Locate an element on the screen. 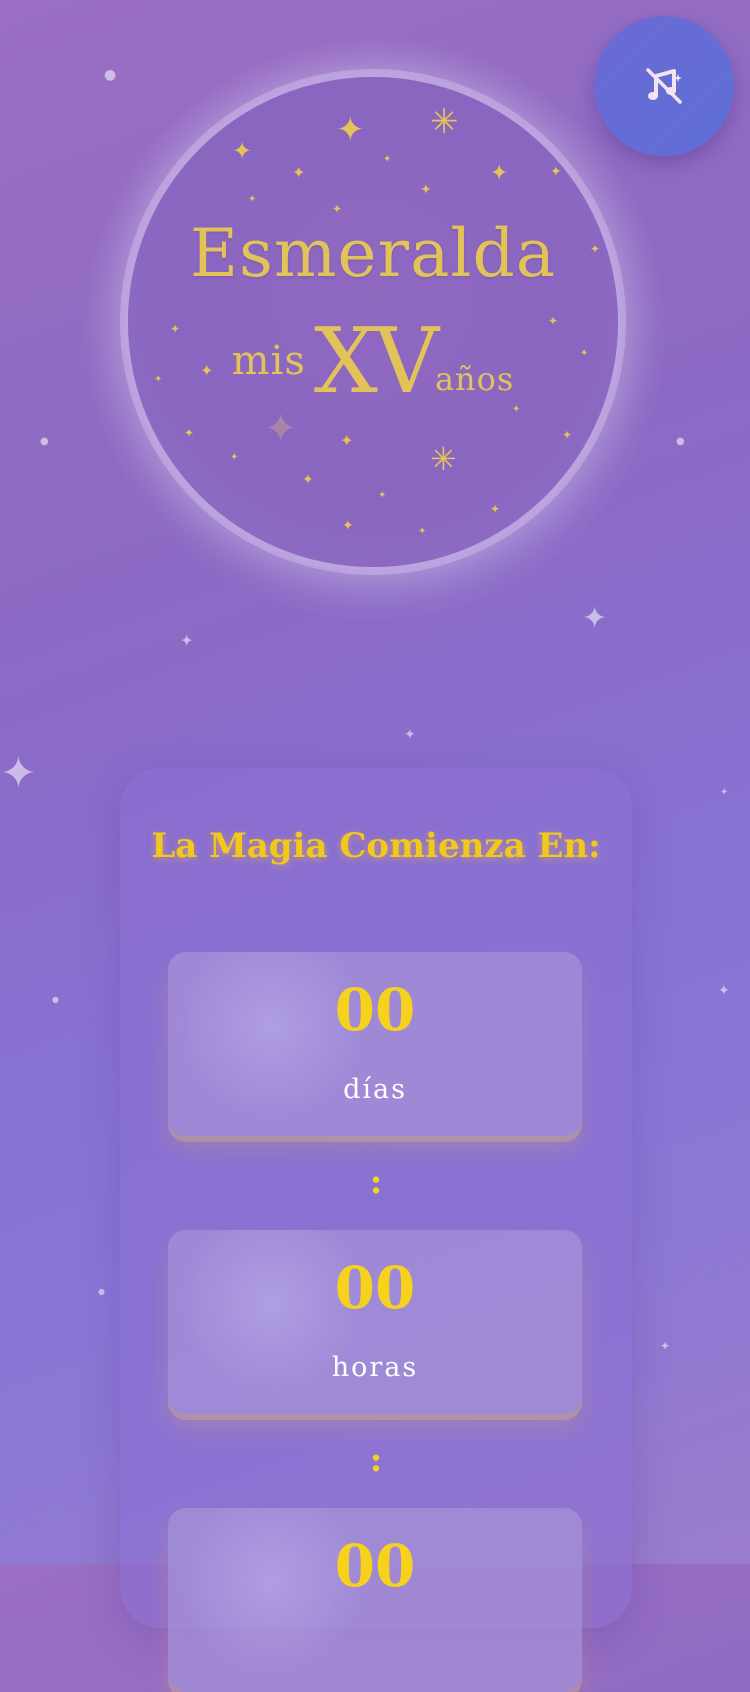 The width and height of the screenshot is (750, 1692). hours-box: 00 horas is located at coordinates (375, 1322).